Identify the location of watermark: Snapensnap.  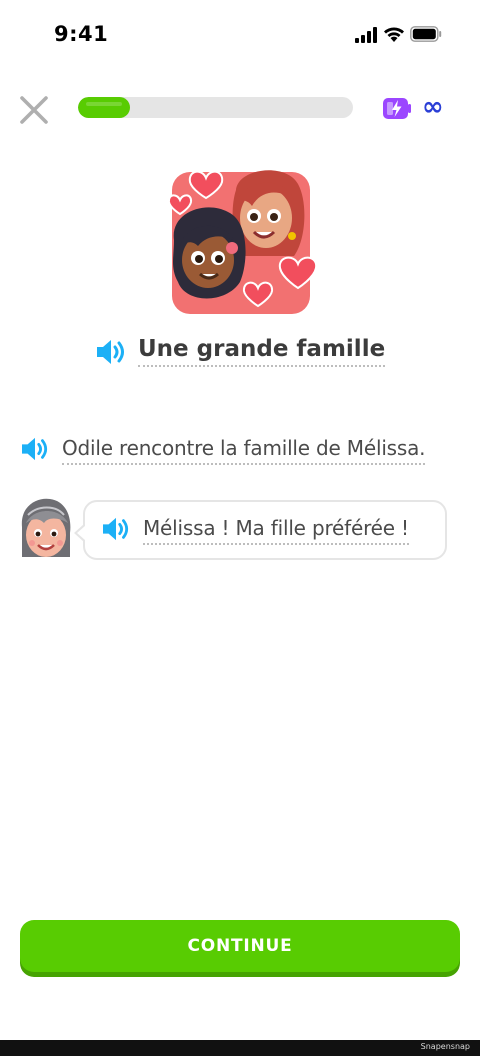
(445, 1046).